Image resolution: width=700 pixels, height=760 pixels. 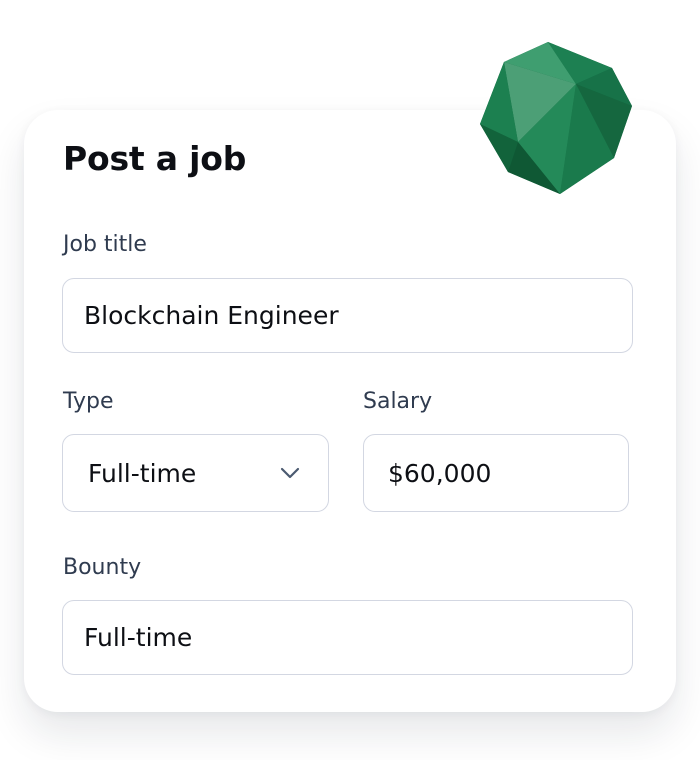 What do you see at coordinates (347, 637) in the screenshot?
I see `bounty-input: Full-time` at bounding box center [347, 637].